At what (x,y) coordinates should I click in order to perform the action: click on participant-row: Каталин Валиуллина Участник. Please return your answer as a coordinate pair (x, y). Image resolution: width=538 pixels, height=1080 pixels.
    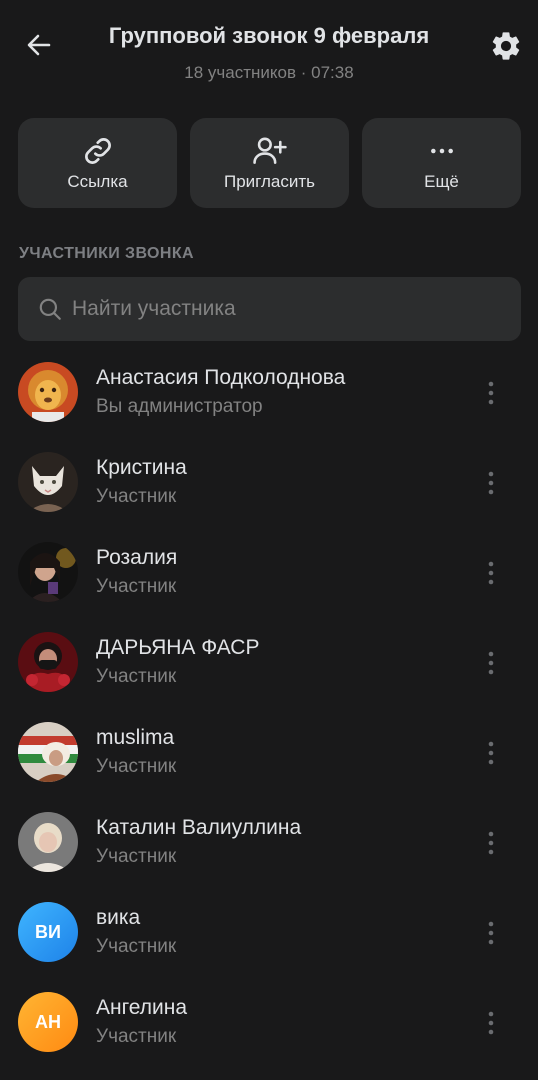
    Looking at the image, I should click on (269, 843).